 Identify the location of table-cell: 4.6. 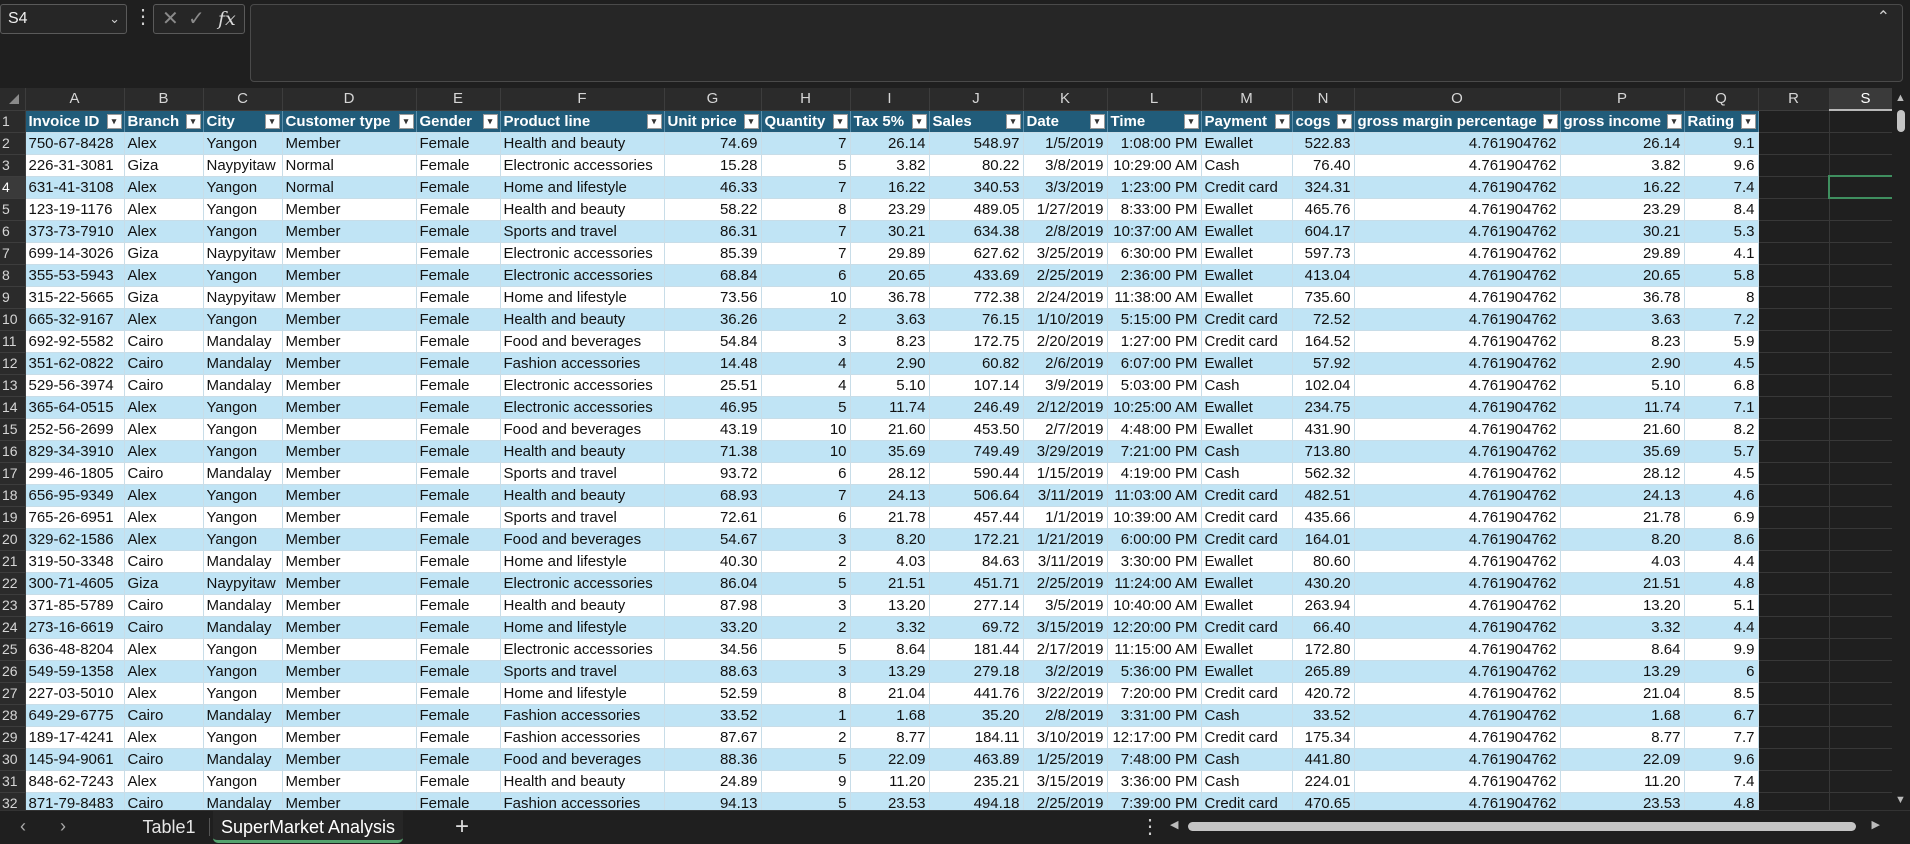
(1721, 495).